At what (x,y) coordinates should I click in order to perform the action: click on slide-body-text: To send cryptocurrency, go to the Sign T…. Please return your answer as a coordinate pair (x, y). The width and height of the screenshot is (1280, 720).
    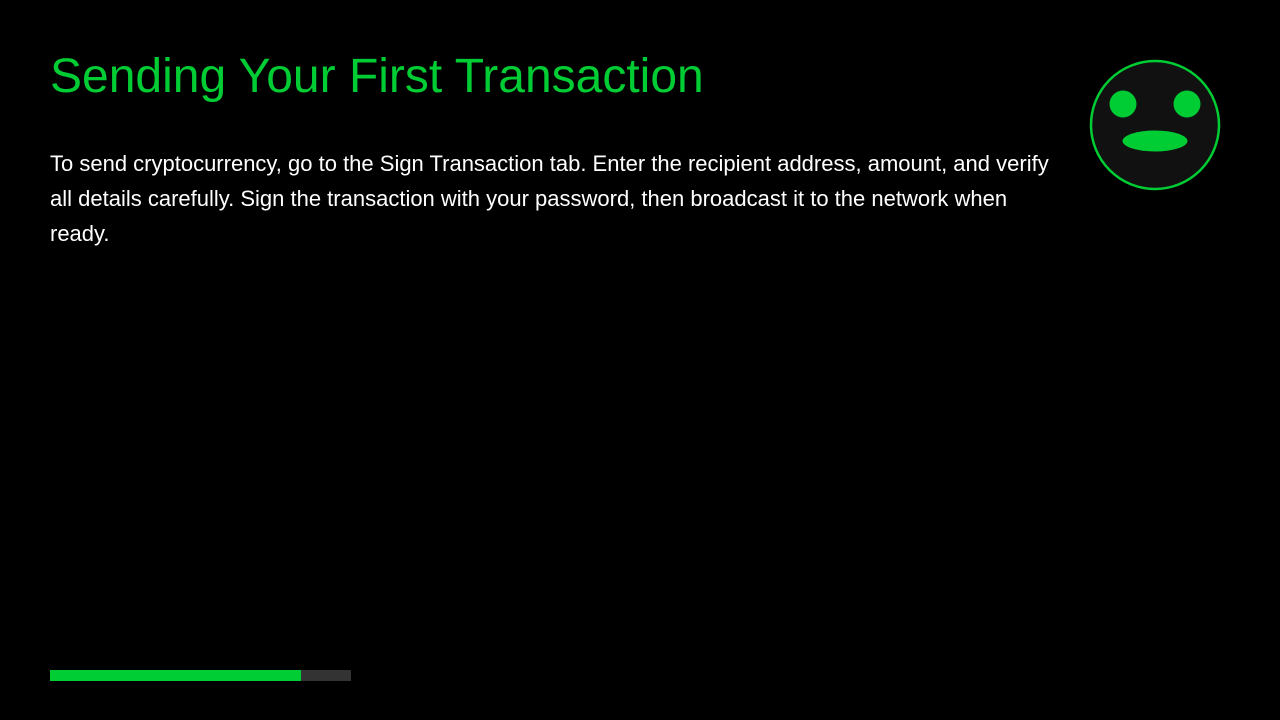
    Looking at the image, I should click on (549, 198).